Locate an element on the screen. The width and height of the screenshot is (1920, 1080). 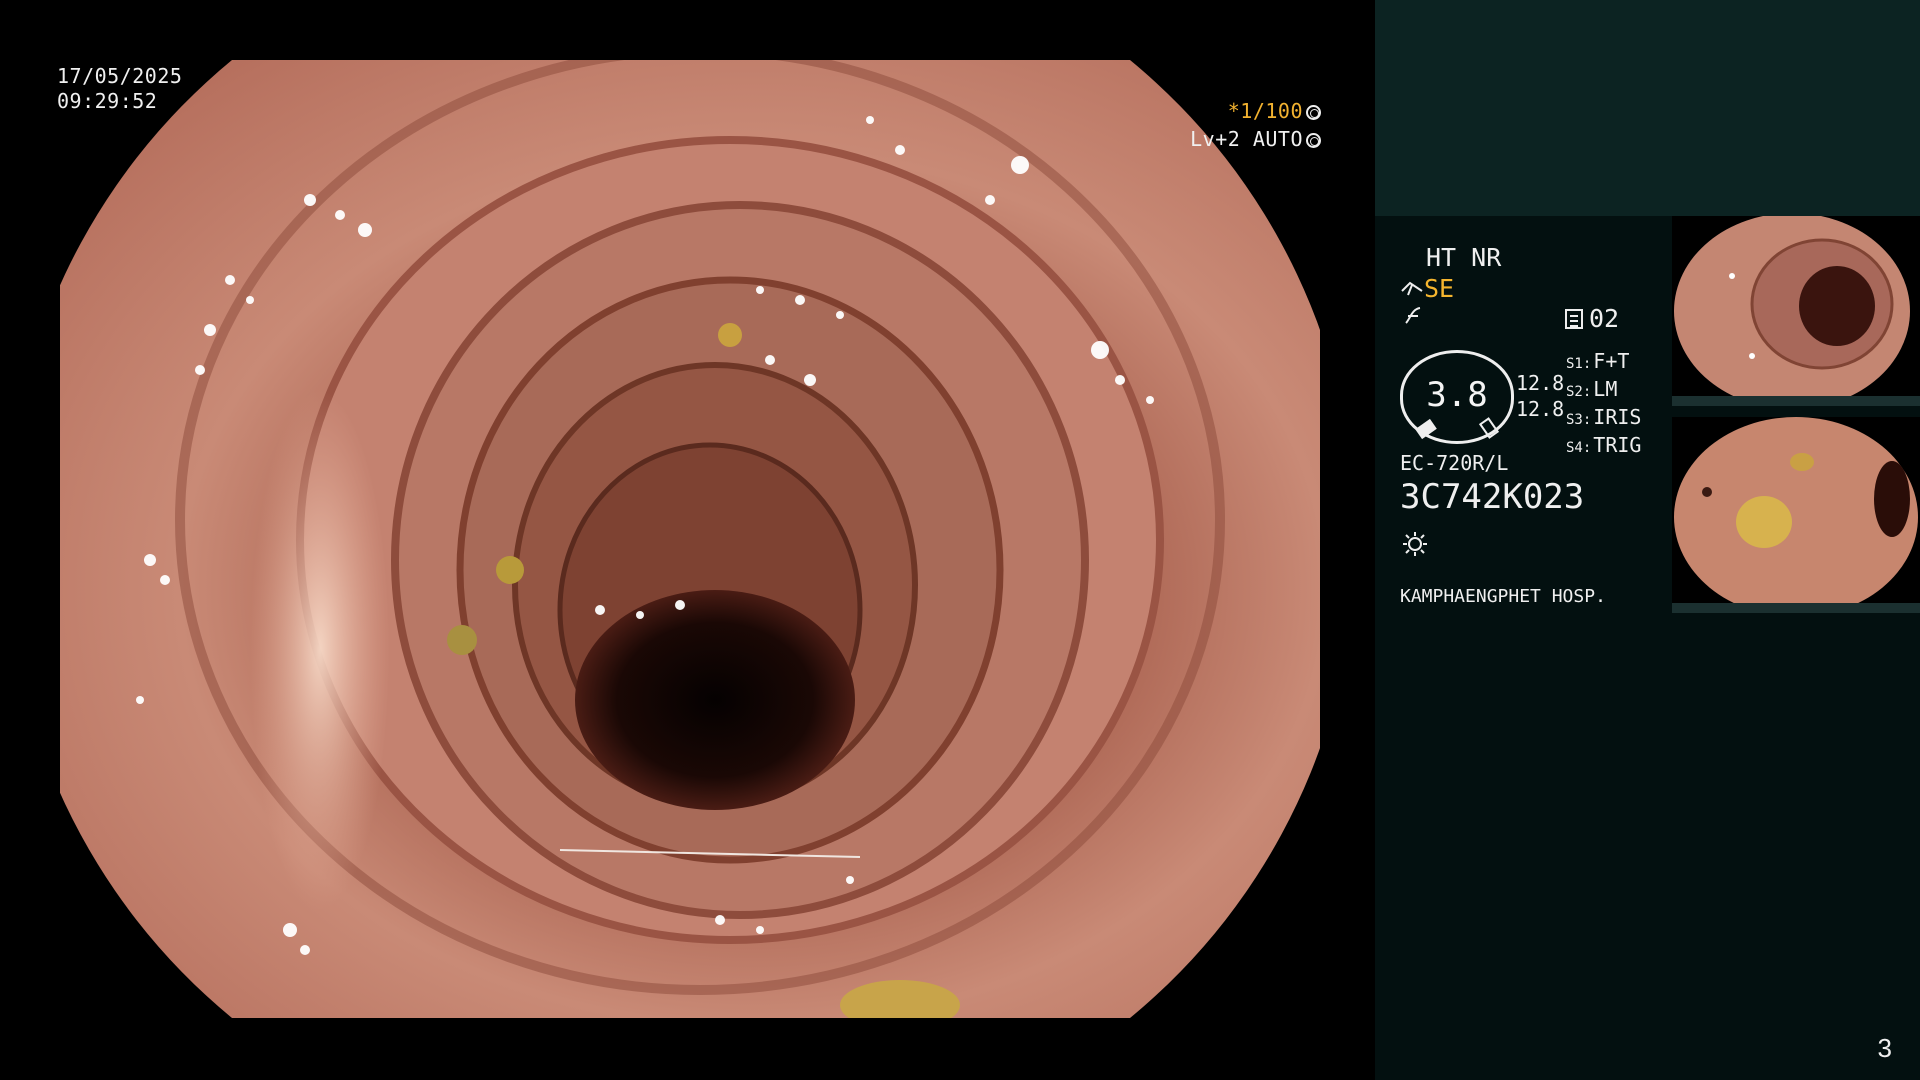
date-time-readout: 17/05/2025 09:29:52 is located at coordinates (119, 89).